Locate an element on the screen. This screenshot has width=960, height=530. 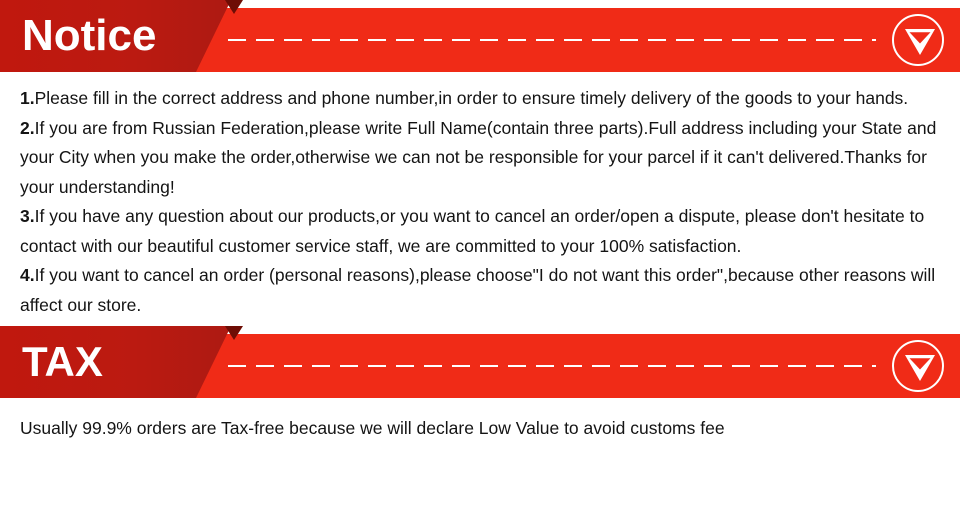
notice-banner: Notice is located at coordinates (480, 36).